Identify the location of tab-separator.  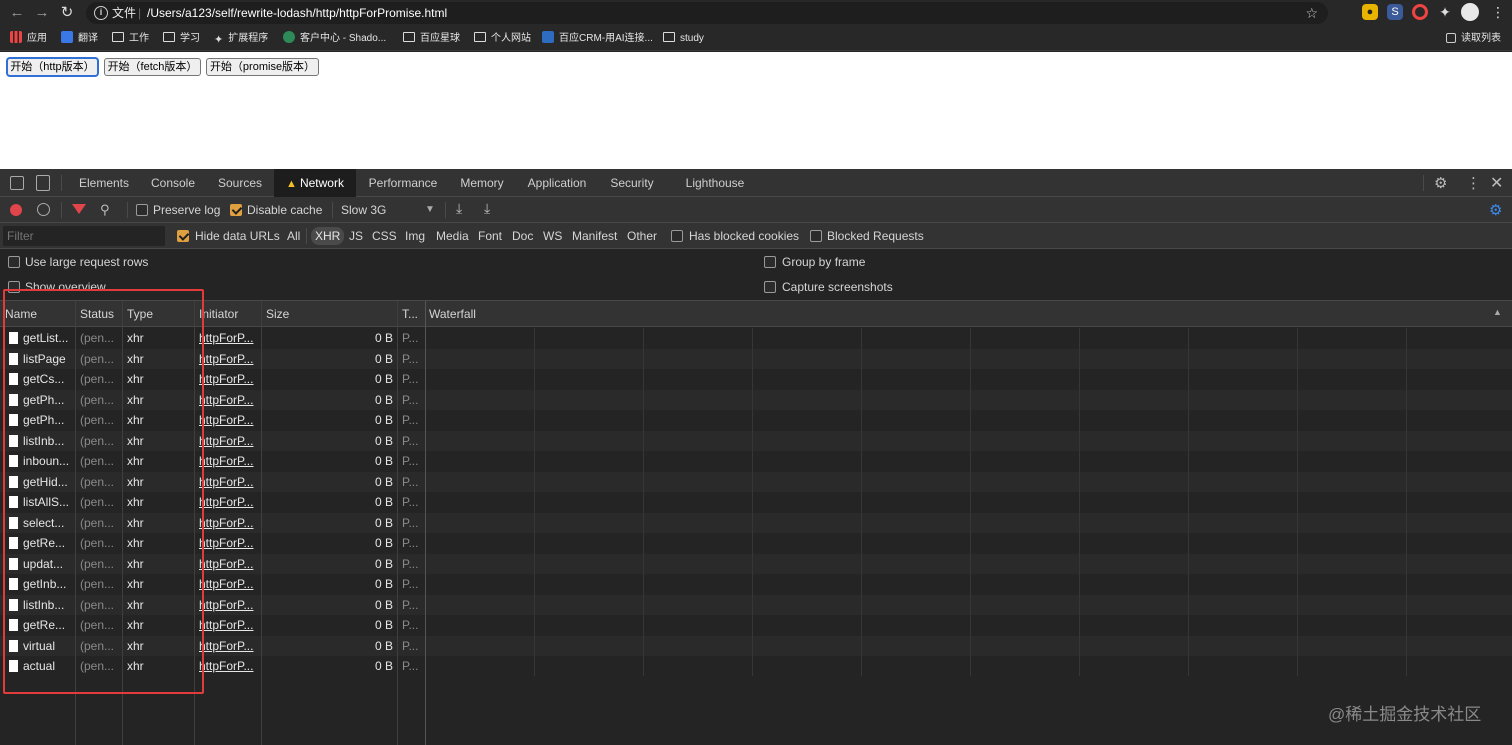
(1423, 183).